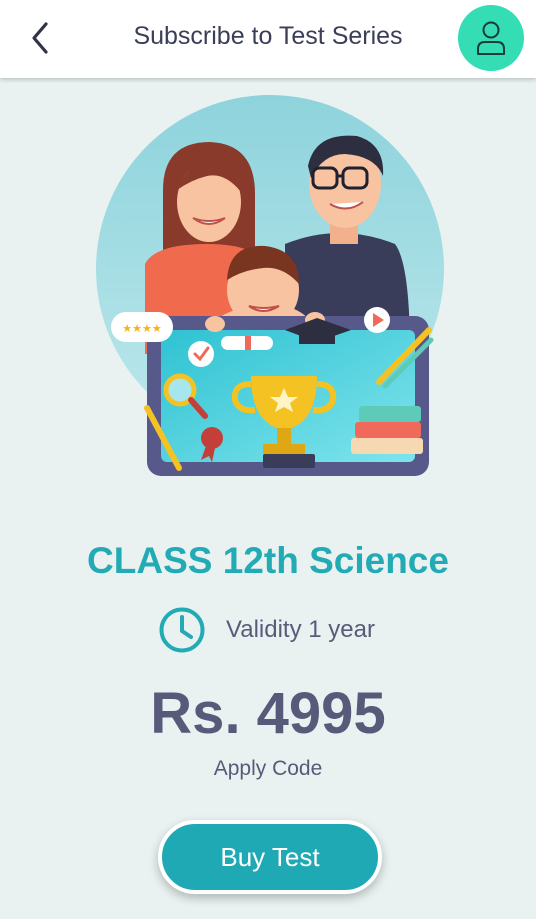 The width and height of the screenshot is (536, 919). What do you see at coordinates (268, 36) in the screenshot?
I see `page-title: Subscribe to Test Series` at bounding box center [268, 36].